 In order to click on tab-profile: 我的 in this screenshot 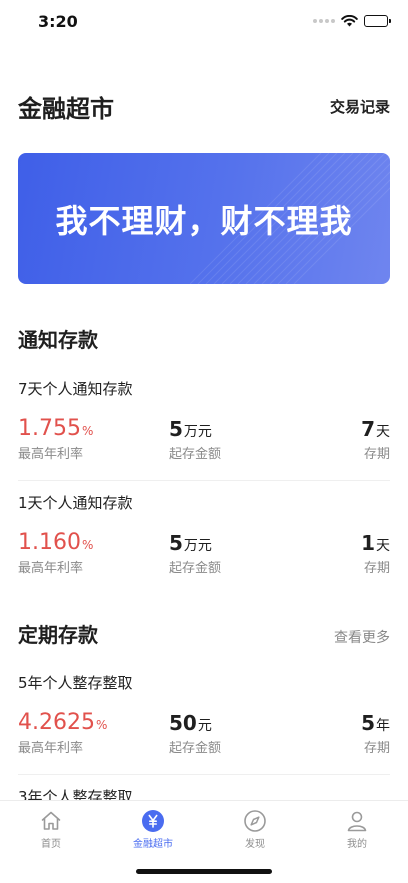, I will do `click(357, 829)`.